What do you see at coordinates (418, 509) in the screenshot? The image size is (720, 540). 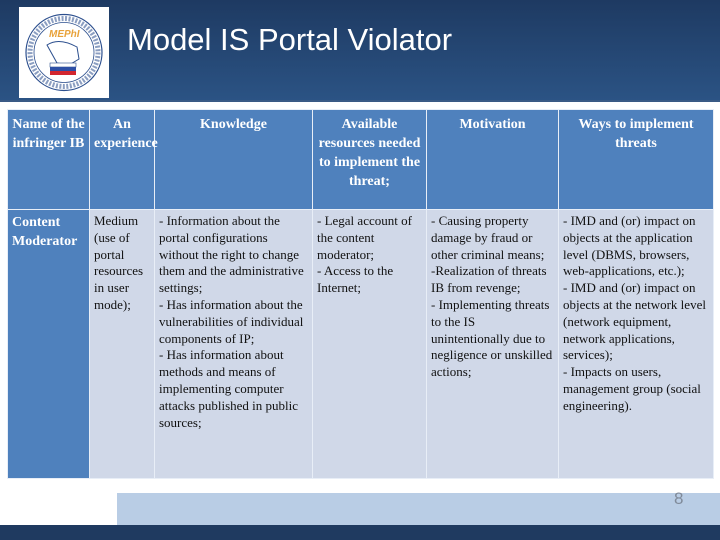 I see `footer-band` at bounding box center [418, 509].